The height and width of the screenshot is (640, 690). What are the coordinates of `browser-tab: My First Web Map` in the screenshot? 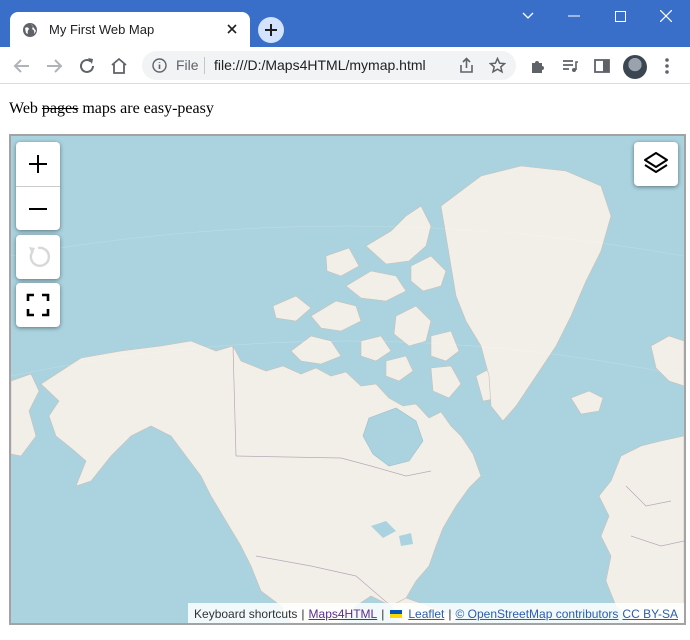 It's located at (130, 29).